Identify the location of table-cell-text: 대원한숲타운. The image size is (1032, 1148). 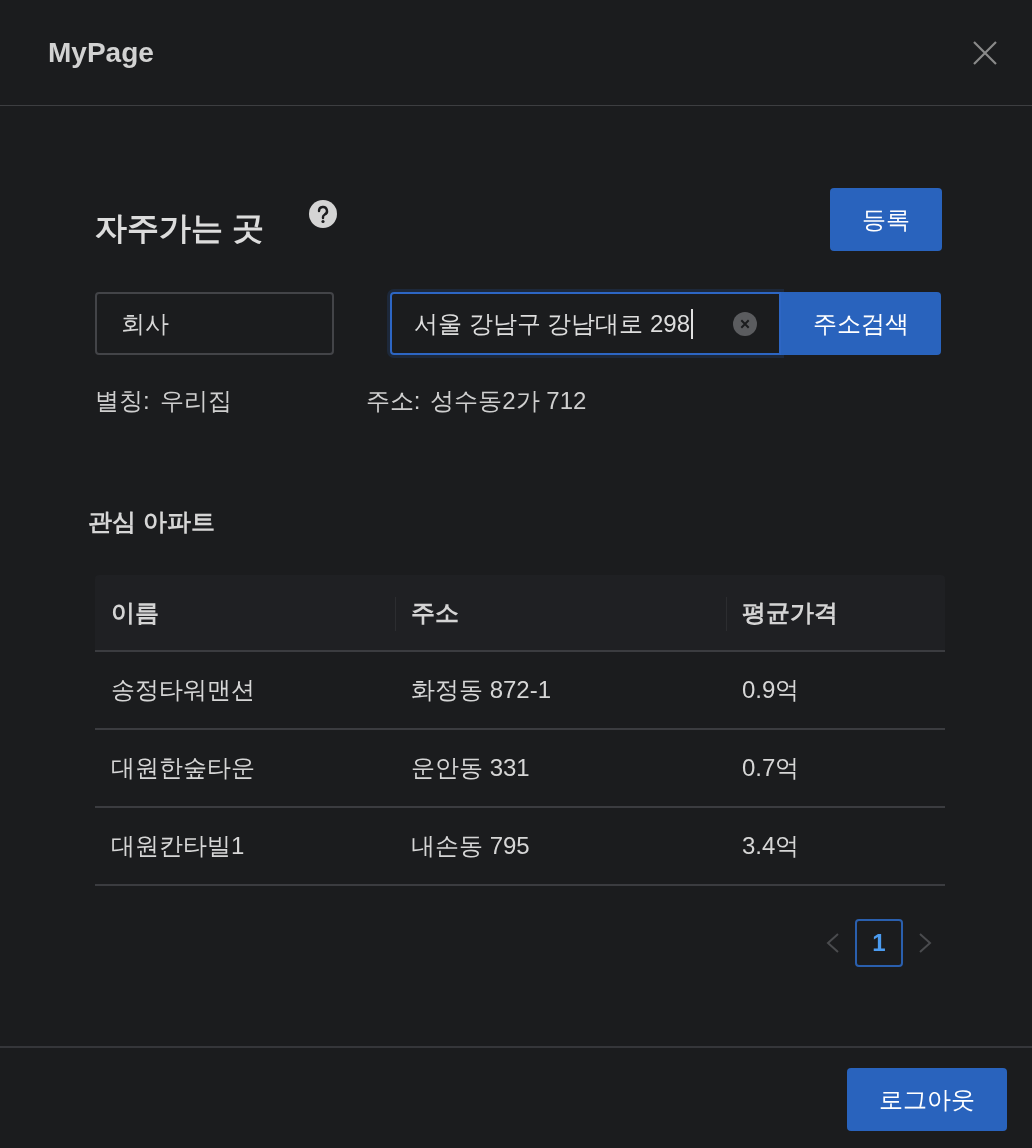
(183, 768).